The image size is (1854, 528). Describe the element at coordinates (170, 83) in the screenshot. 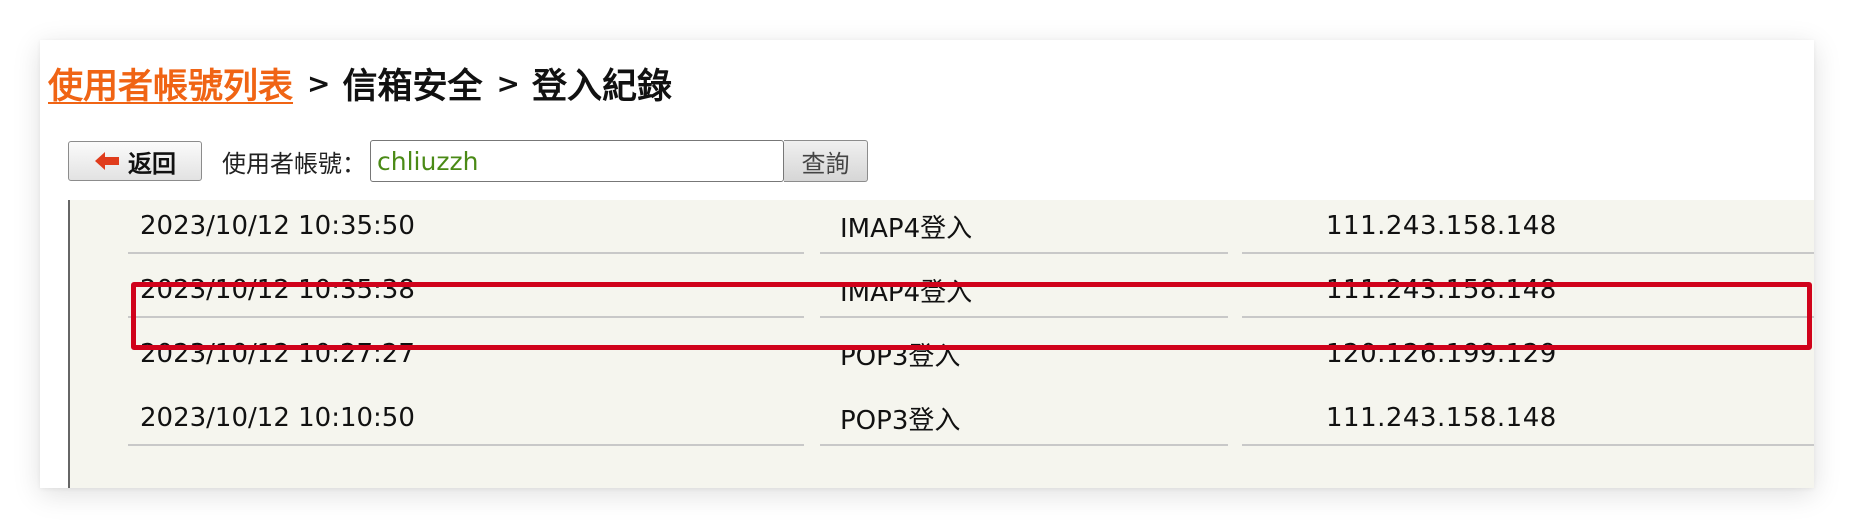

I see `breadcrumb-user-list-link: 使用者帳號列表` at that location.